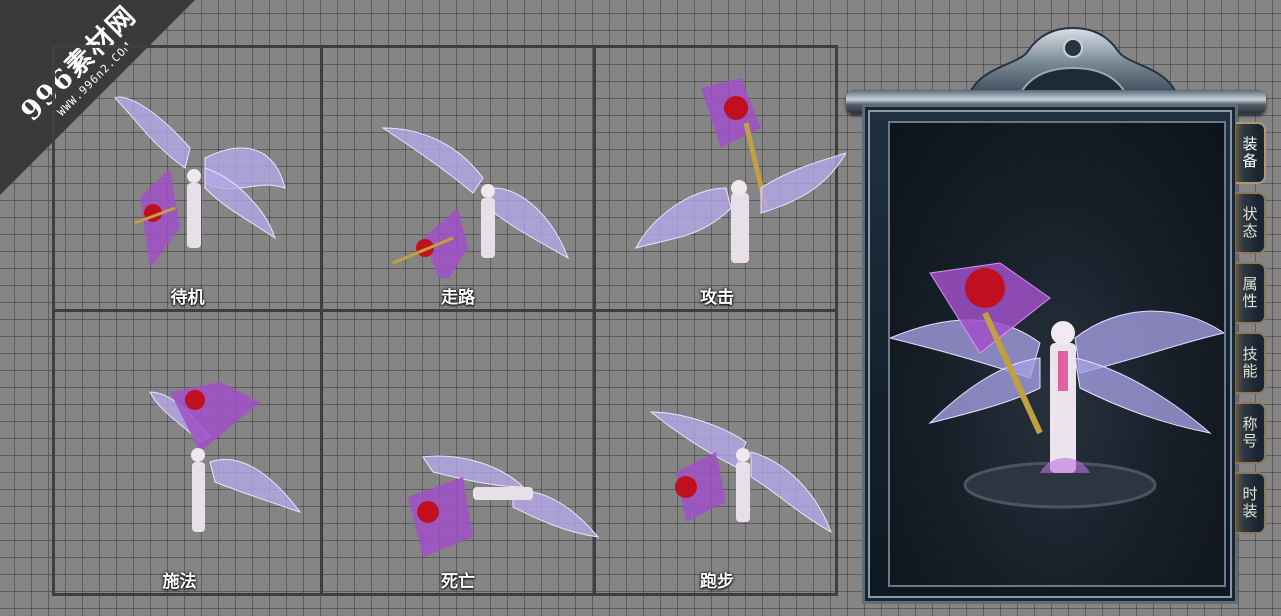 The width and height of the screenshot is (1281, 616). I want to click on character-sprite-preview, so click(1057, 385).